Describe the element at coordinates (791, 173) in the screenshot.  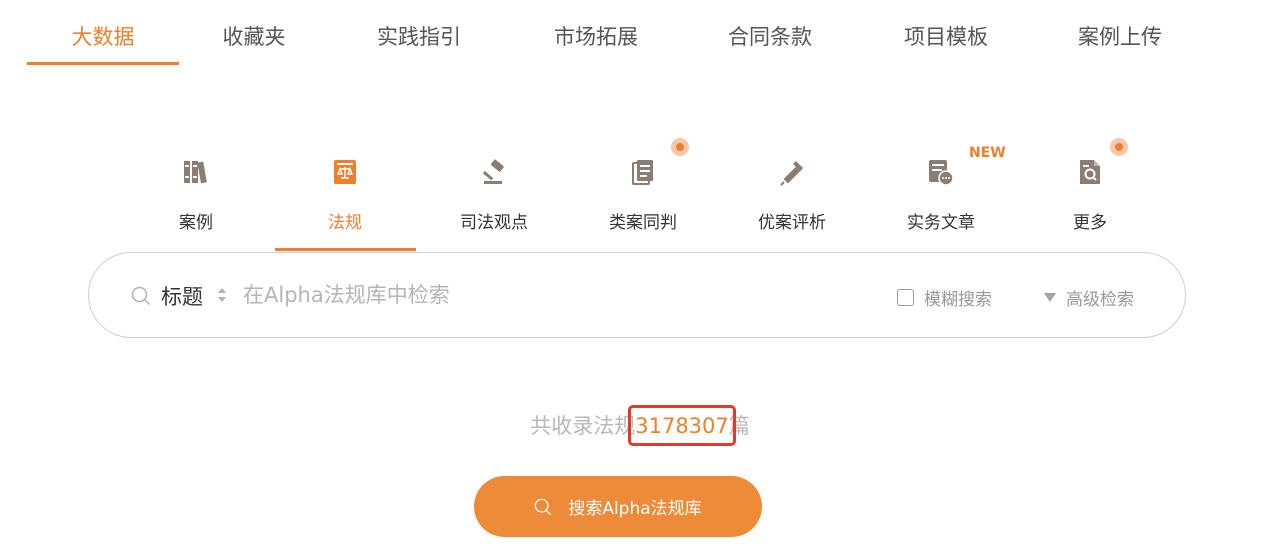
I see `pen-icon` at that location.